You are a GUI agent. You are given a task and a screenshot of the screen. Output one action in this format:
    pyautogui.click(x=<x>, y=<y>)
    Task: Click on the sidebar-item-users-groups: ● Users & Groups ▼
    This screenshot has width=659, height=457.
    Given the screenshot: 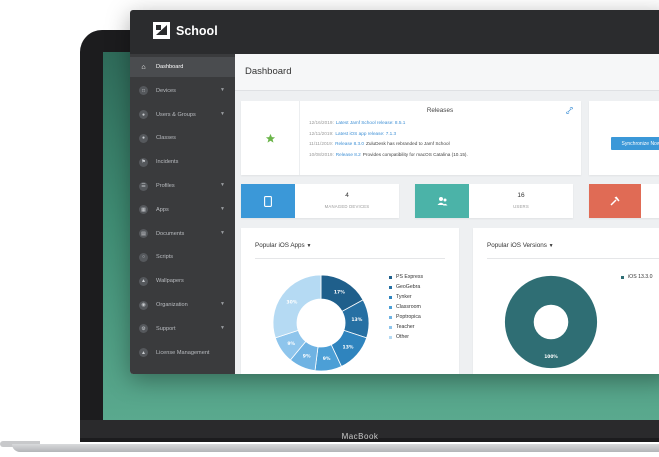 What is the action you would take?
    pyautogui.click(x=182, y=115)
    